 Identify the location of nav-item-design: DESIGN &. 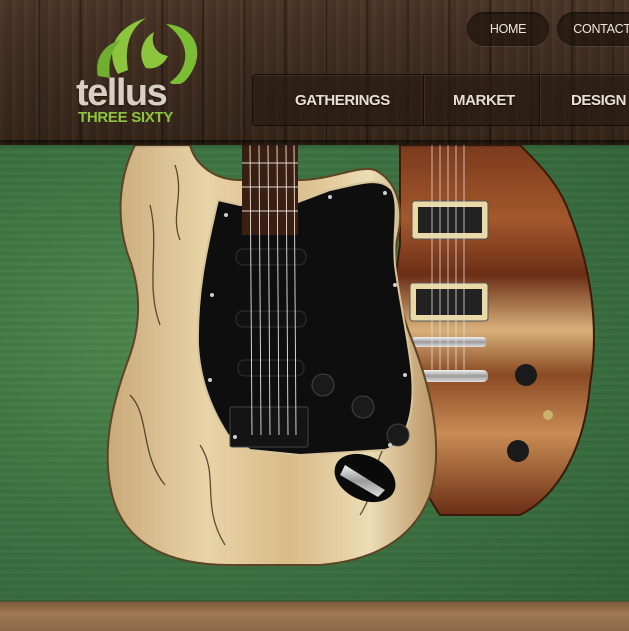
(600, 100).